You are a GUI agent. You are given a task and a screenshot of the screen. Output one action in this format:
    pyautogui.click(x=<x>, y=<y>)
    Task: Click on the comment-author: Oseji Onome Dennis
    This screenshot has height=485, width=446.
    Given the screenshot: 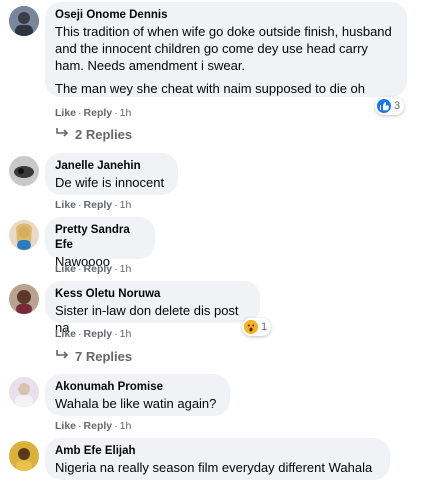 What is the action you would take?
    pyautogui.click(x=226, y=15)
    